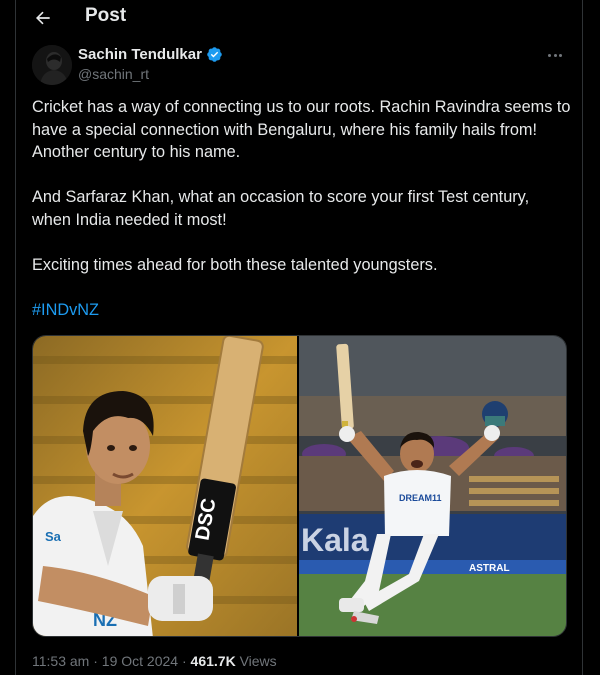 The width and height of the screenshot is (600, 675). I want to click on hashtag-link: #INDvNZ, so click(65, 310).